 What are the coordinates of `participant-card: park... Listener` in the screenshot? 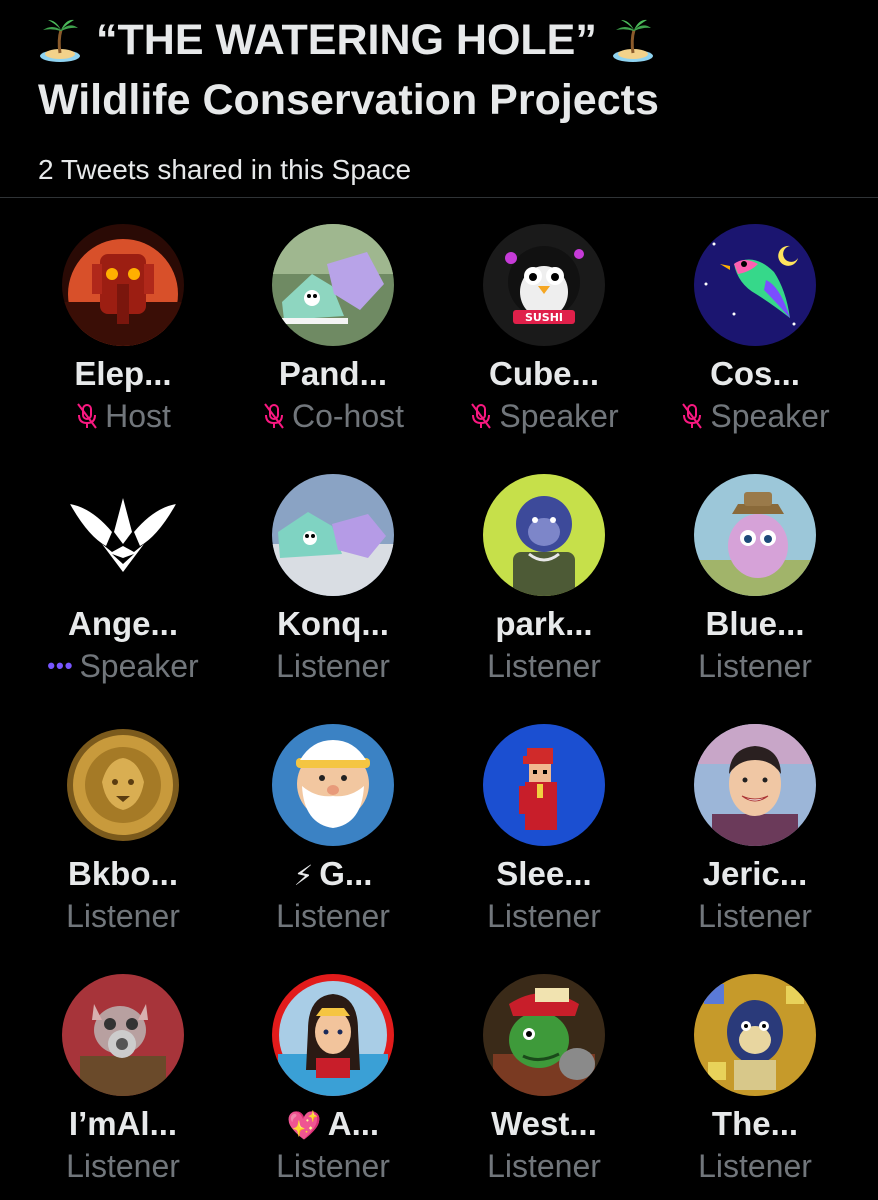 It's located at (544, 573).